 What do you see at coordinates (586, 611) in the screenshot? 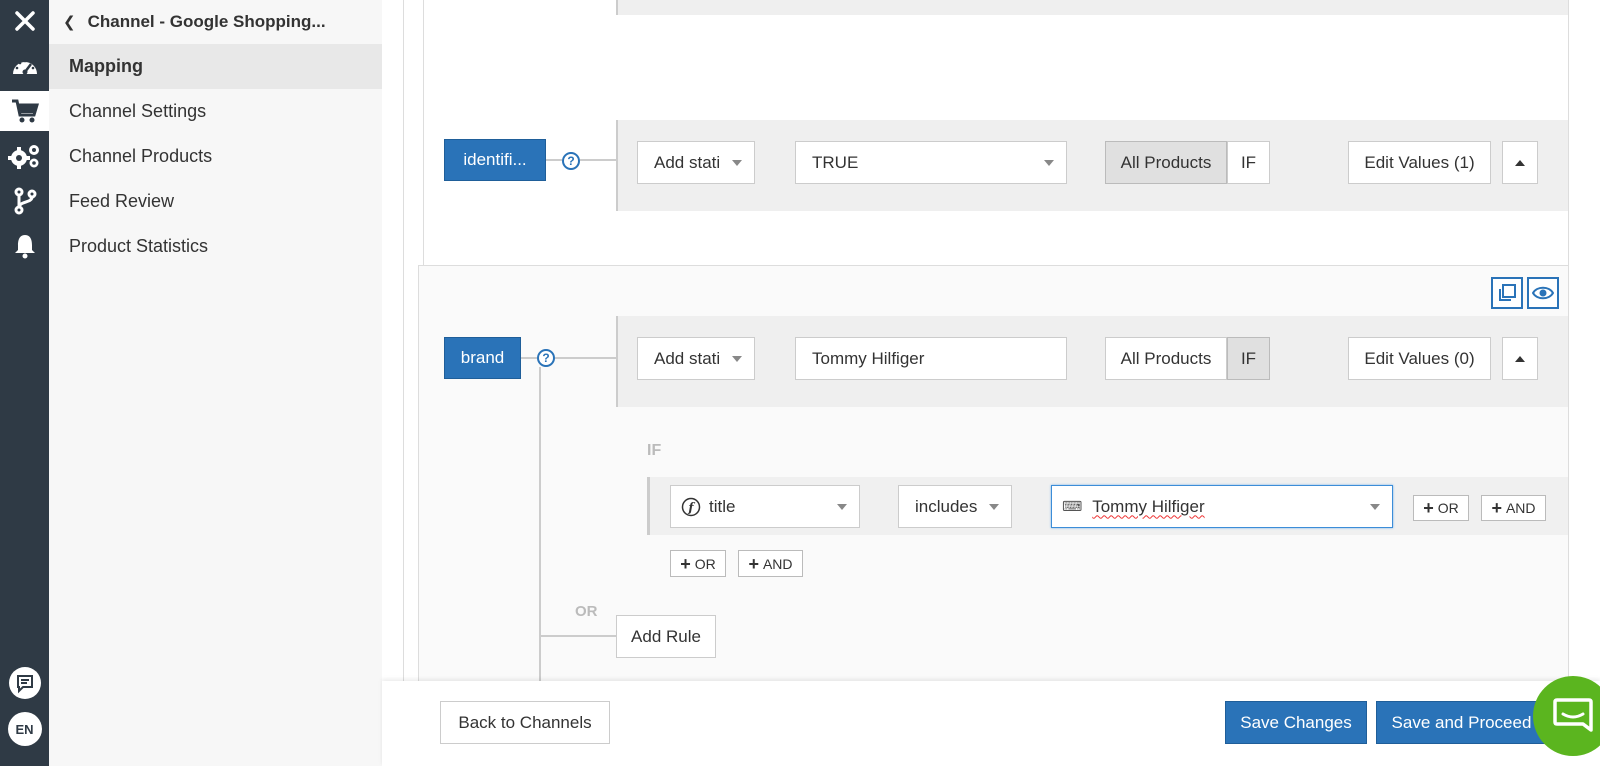
I see `or-divider-label: OR` at bounding box center [586, 611].